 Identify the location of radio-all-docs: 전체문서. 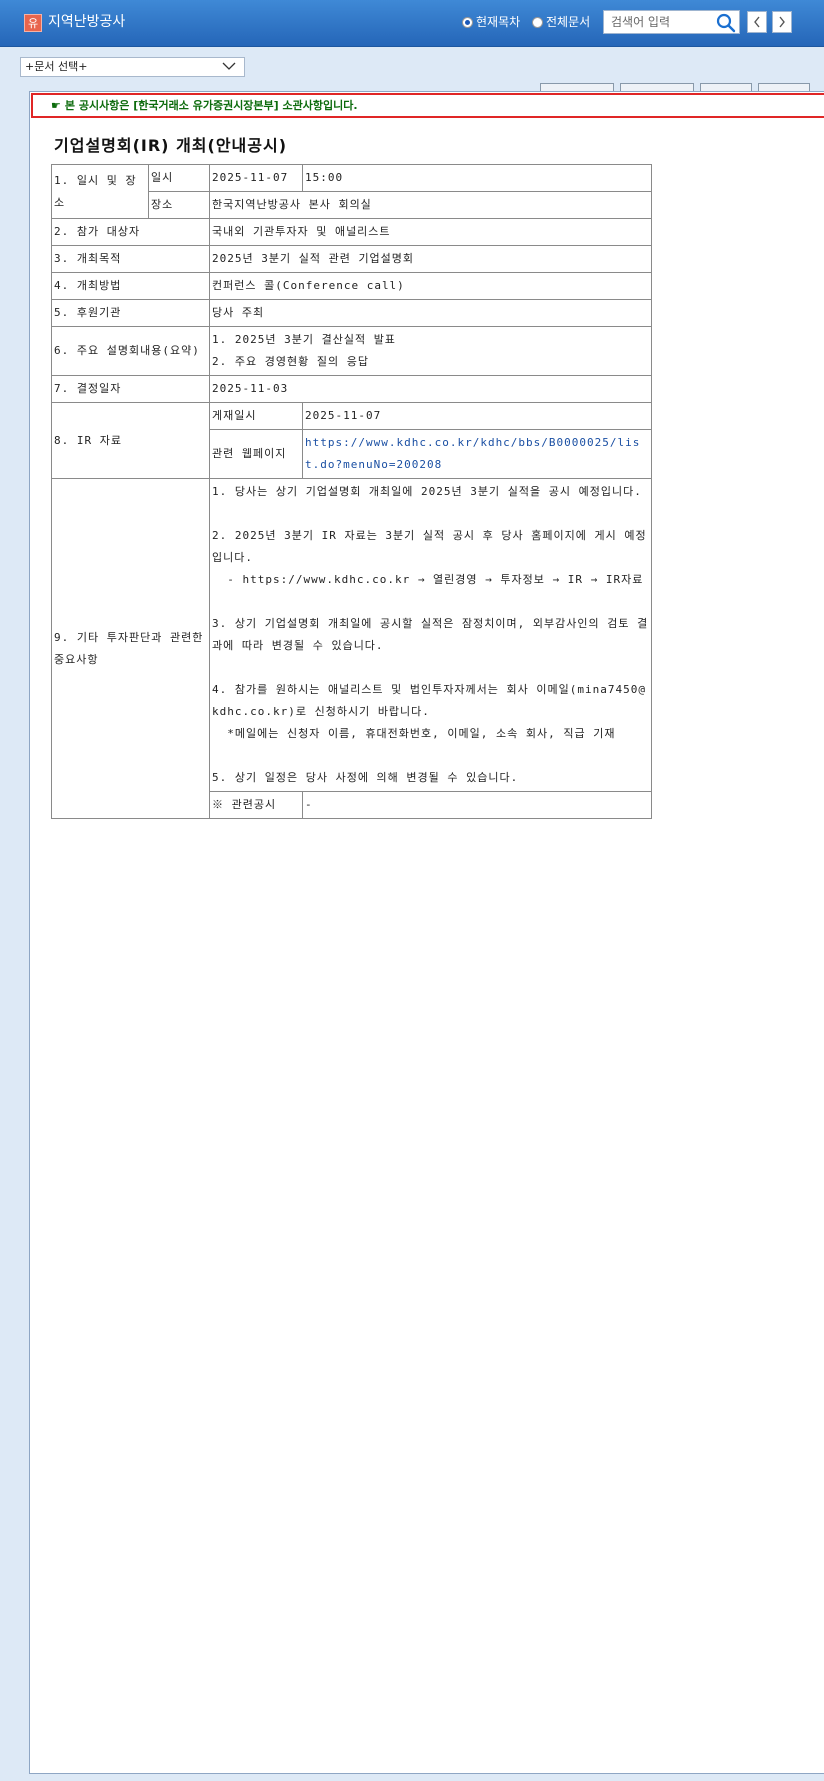
(561, 22).